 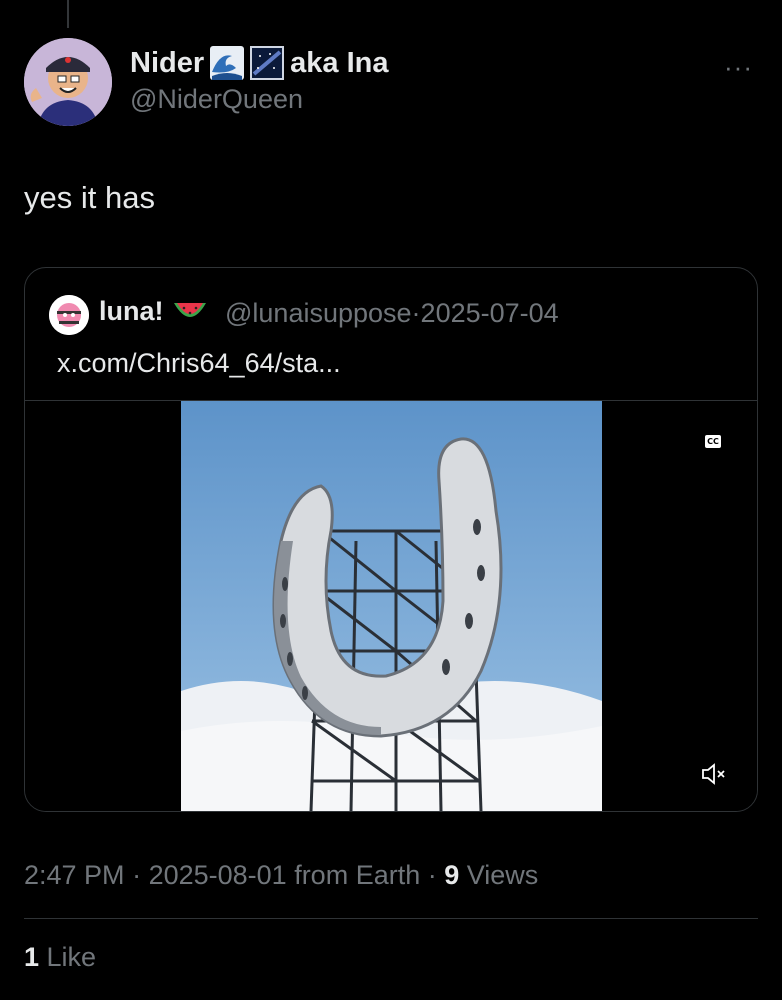 I want to click on quoted-display-name: luna!, so click(x=153, y=311).